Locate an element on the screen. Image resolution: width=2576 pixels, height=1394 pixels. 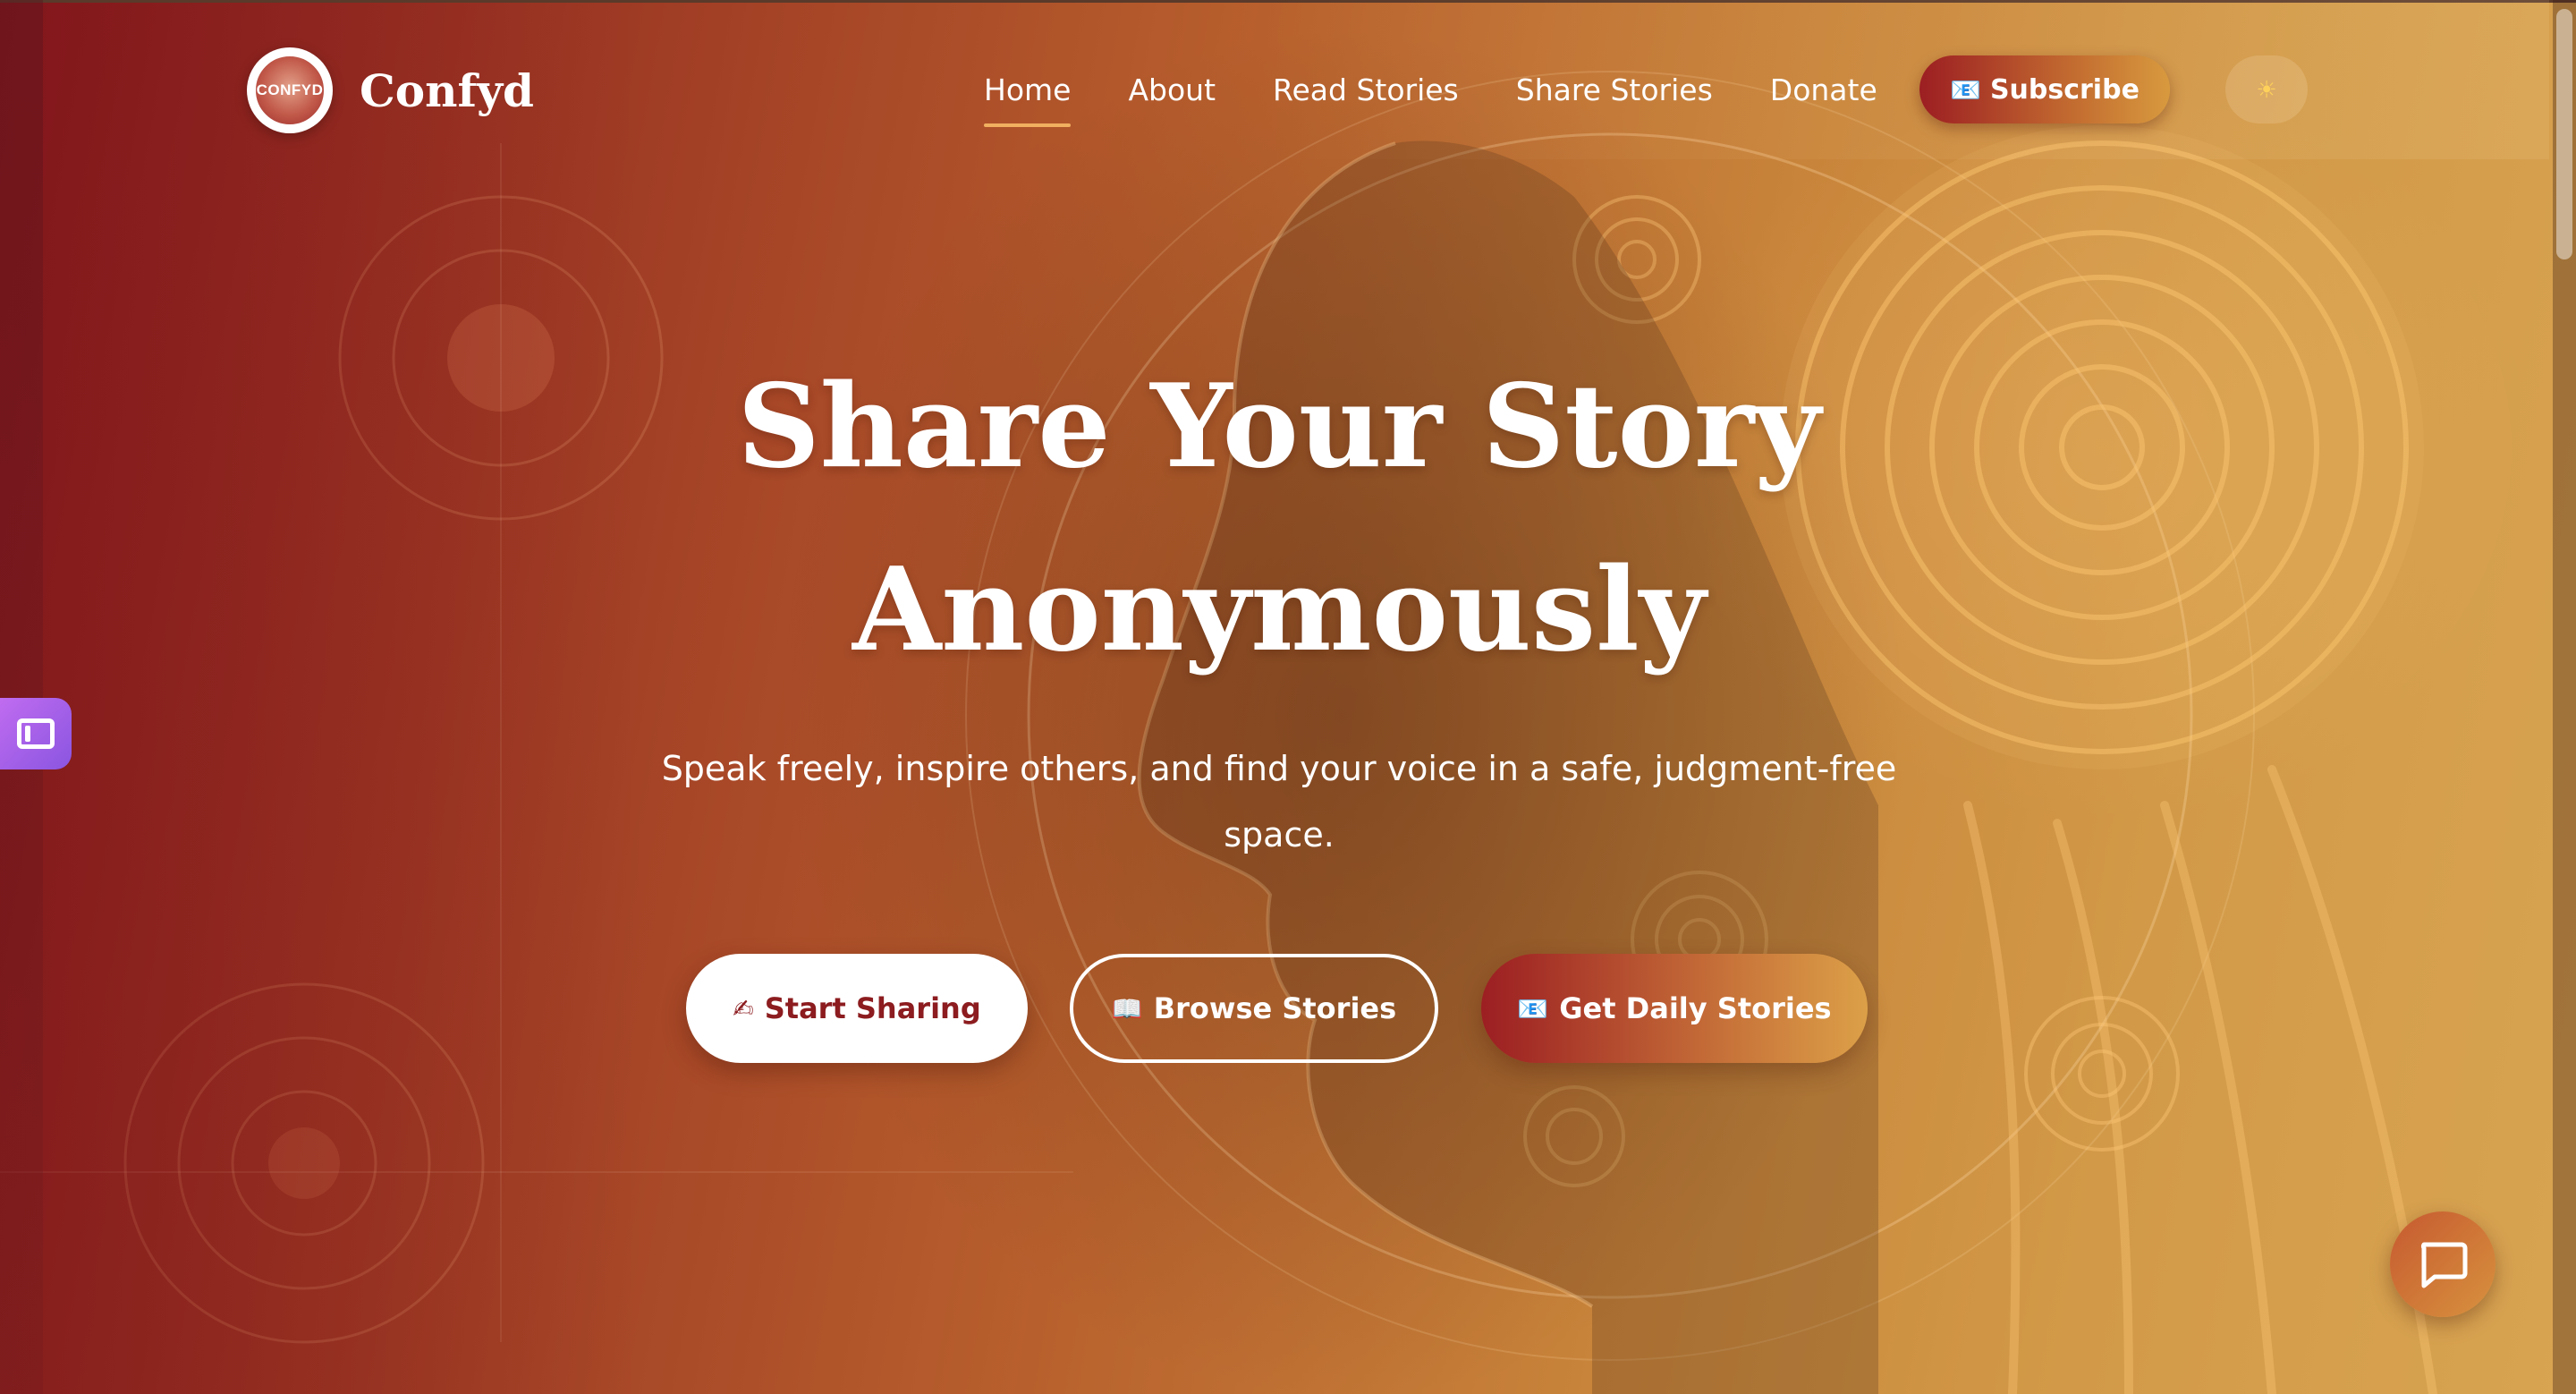
sidebar-panel-icon is located at coordinates (36, 734).